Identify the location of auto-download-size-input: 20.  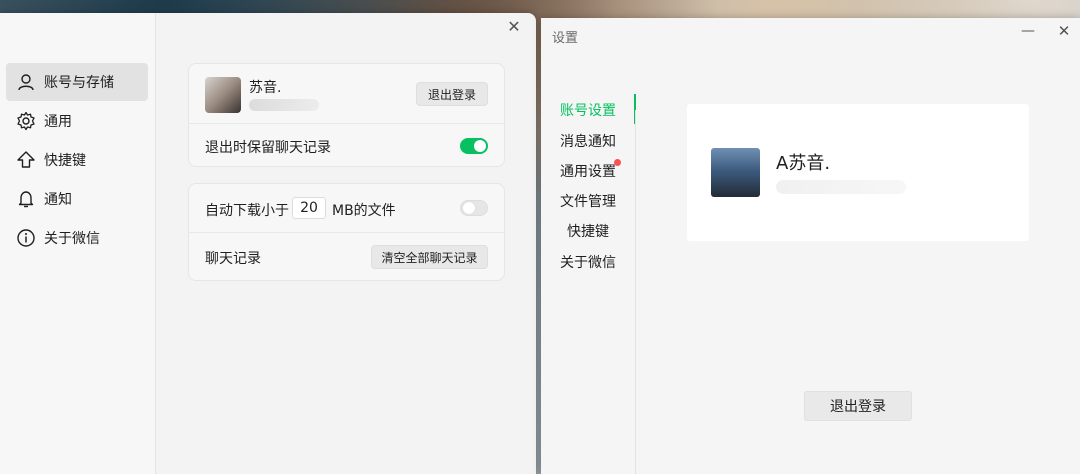
(309, 208).